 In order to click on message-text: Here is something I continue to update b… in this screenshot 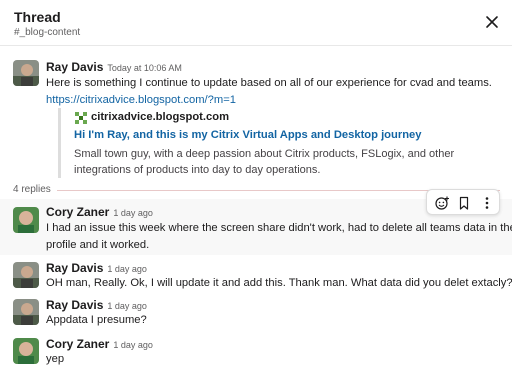, I will do `click(269, 83)`.